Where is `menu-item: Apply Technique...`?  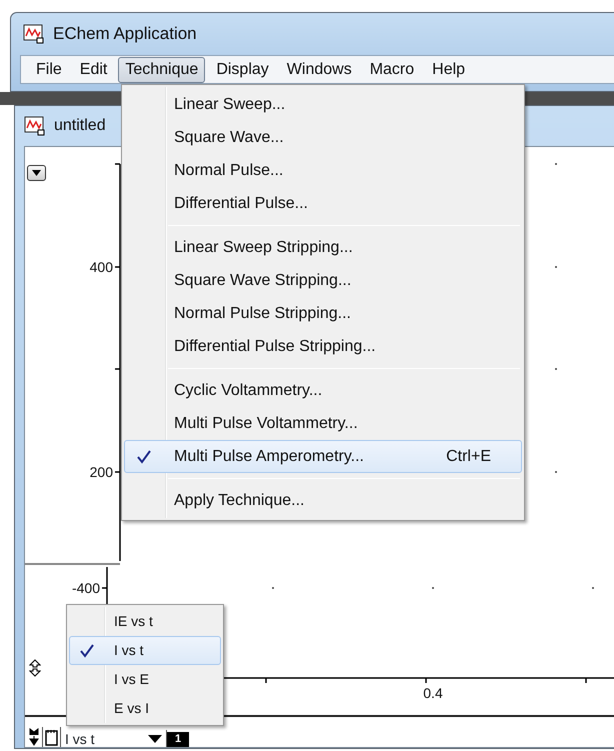 menu-item: Apply Technique... is located at coordinates (323, 500).